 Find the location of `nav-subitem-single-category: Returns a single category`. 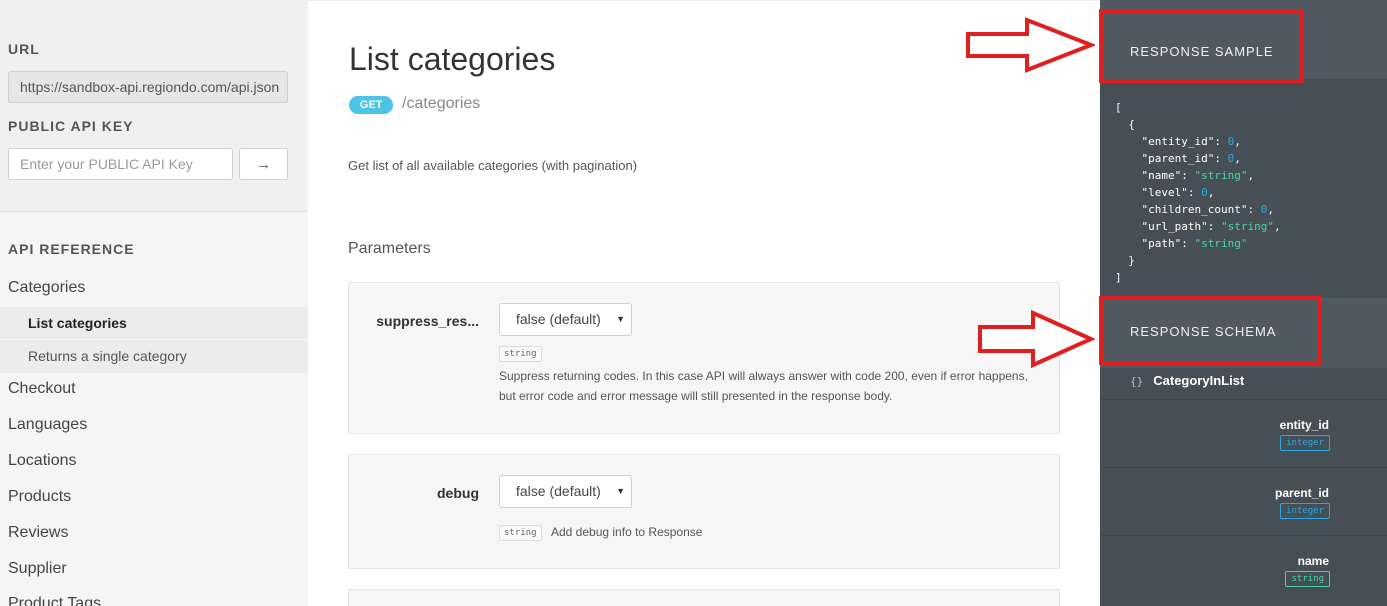

nav-subitem-single-category: Returns a single category is located at coordinates (154, 356).